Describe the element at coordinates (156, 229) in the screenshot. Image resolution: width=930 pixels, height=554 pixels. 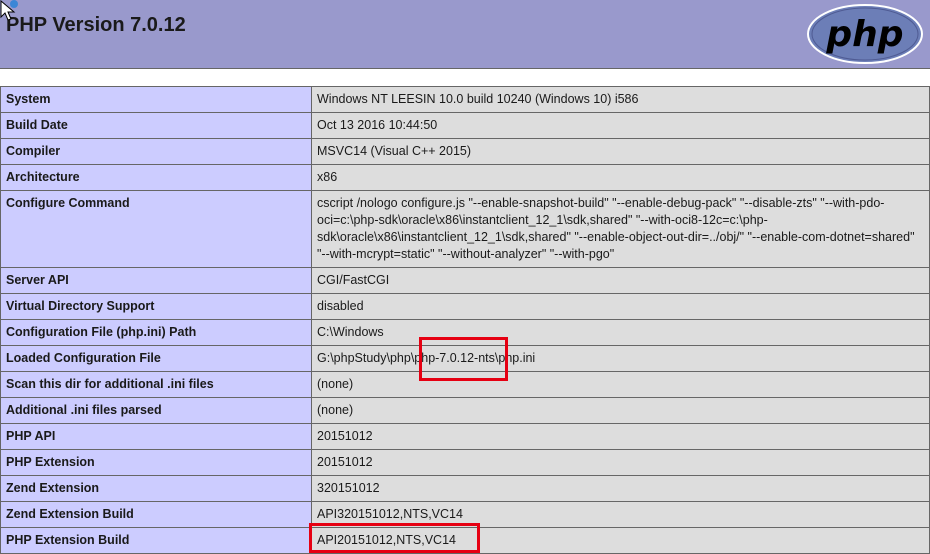
I see `row-label: Configure Command` at that location.